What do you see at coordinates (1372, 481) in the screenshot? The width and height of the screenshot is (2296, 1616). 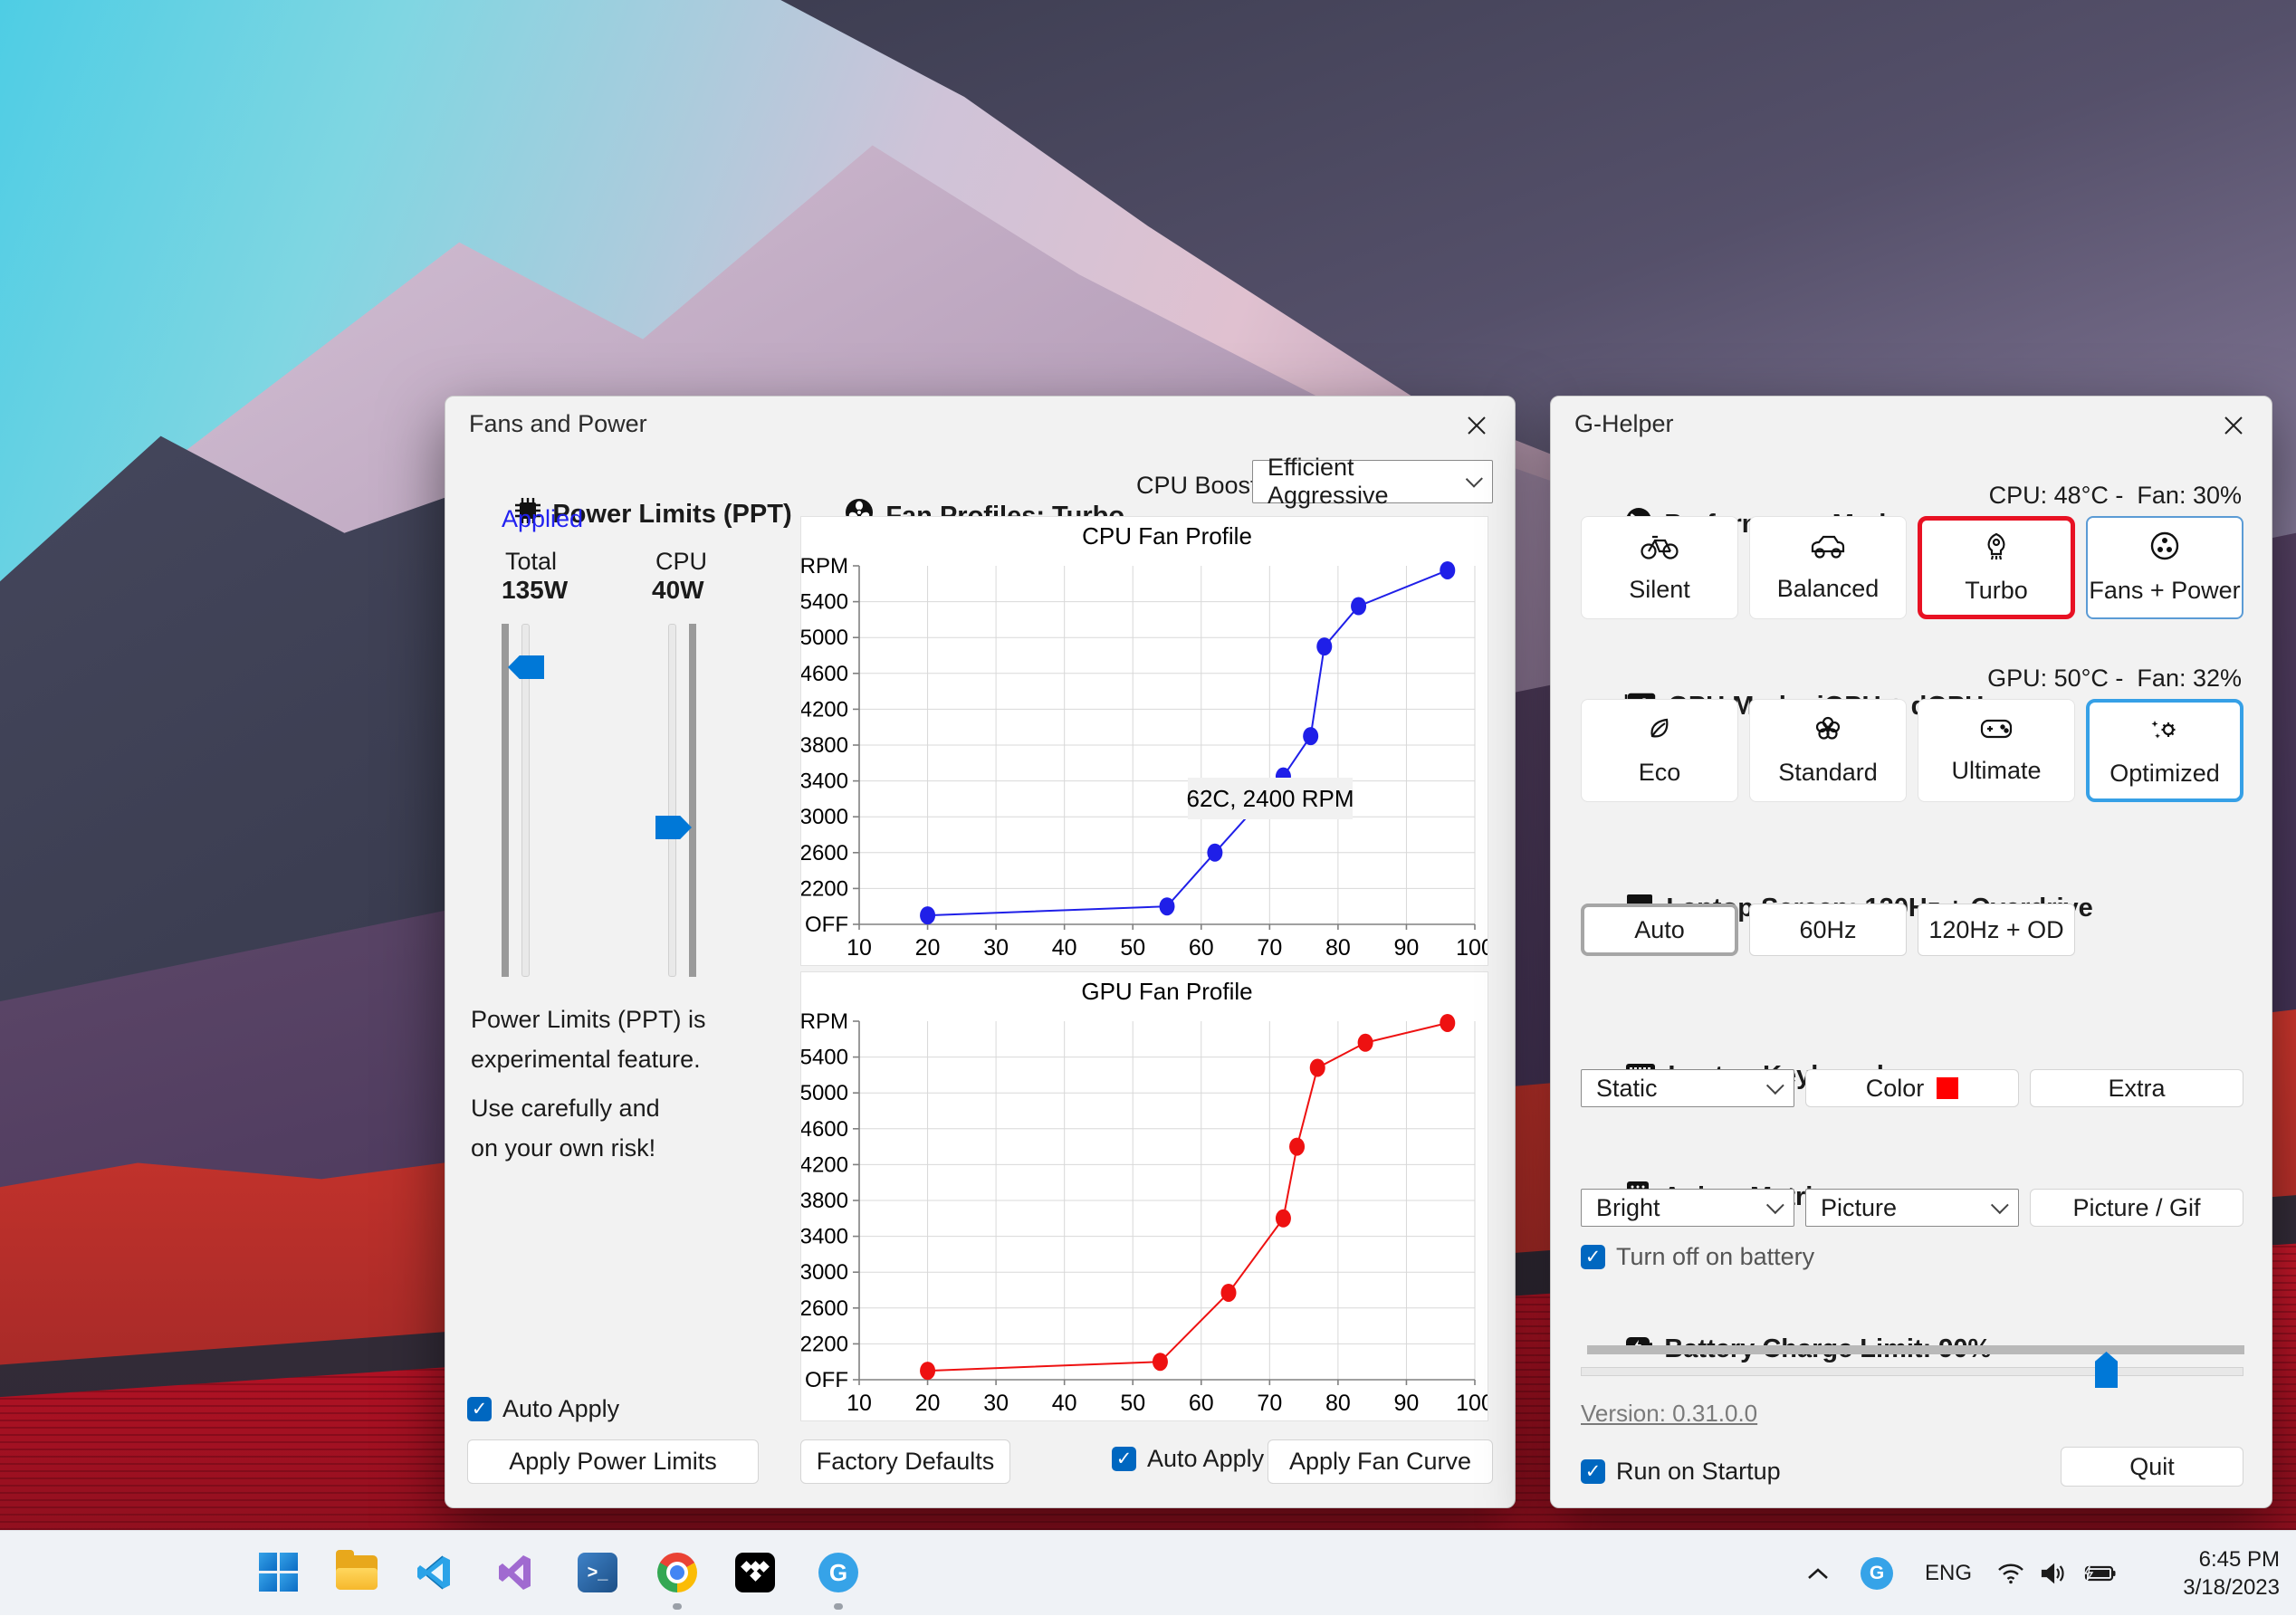 I see `cpu-boost-select: Efficient Aggressive` at bounding box center [1372, 481].